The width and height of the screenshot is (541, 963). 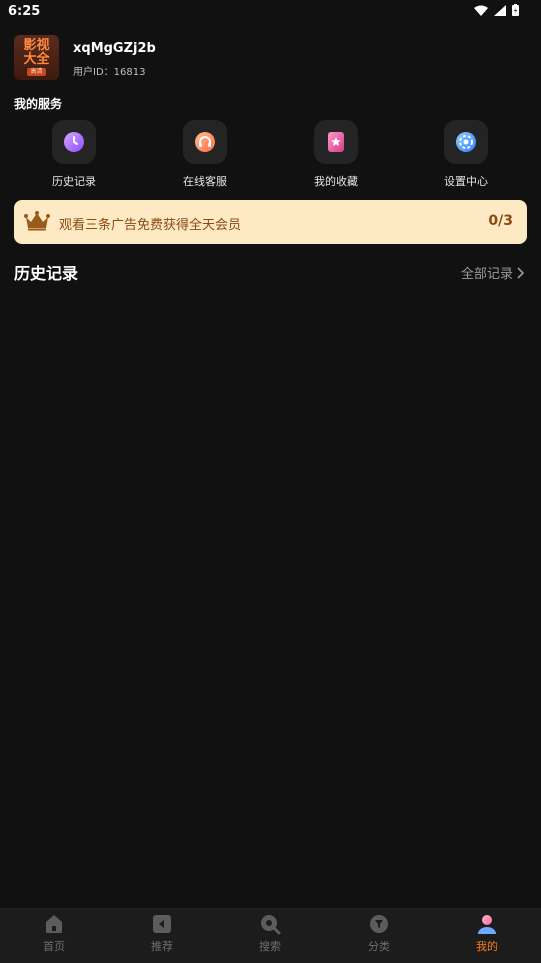 I want to click on banner-text: 观看三条广告免费获得全天会员, so click(x=150, y=225).